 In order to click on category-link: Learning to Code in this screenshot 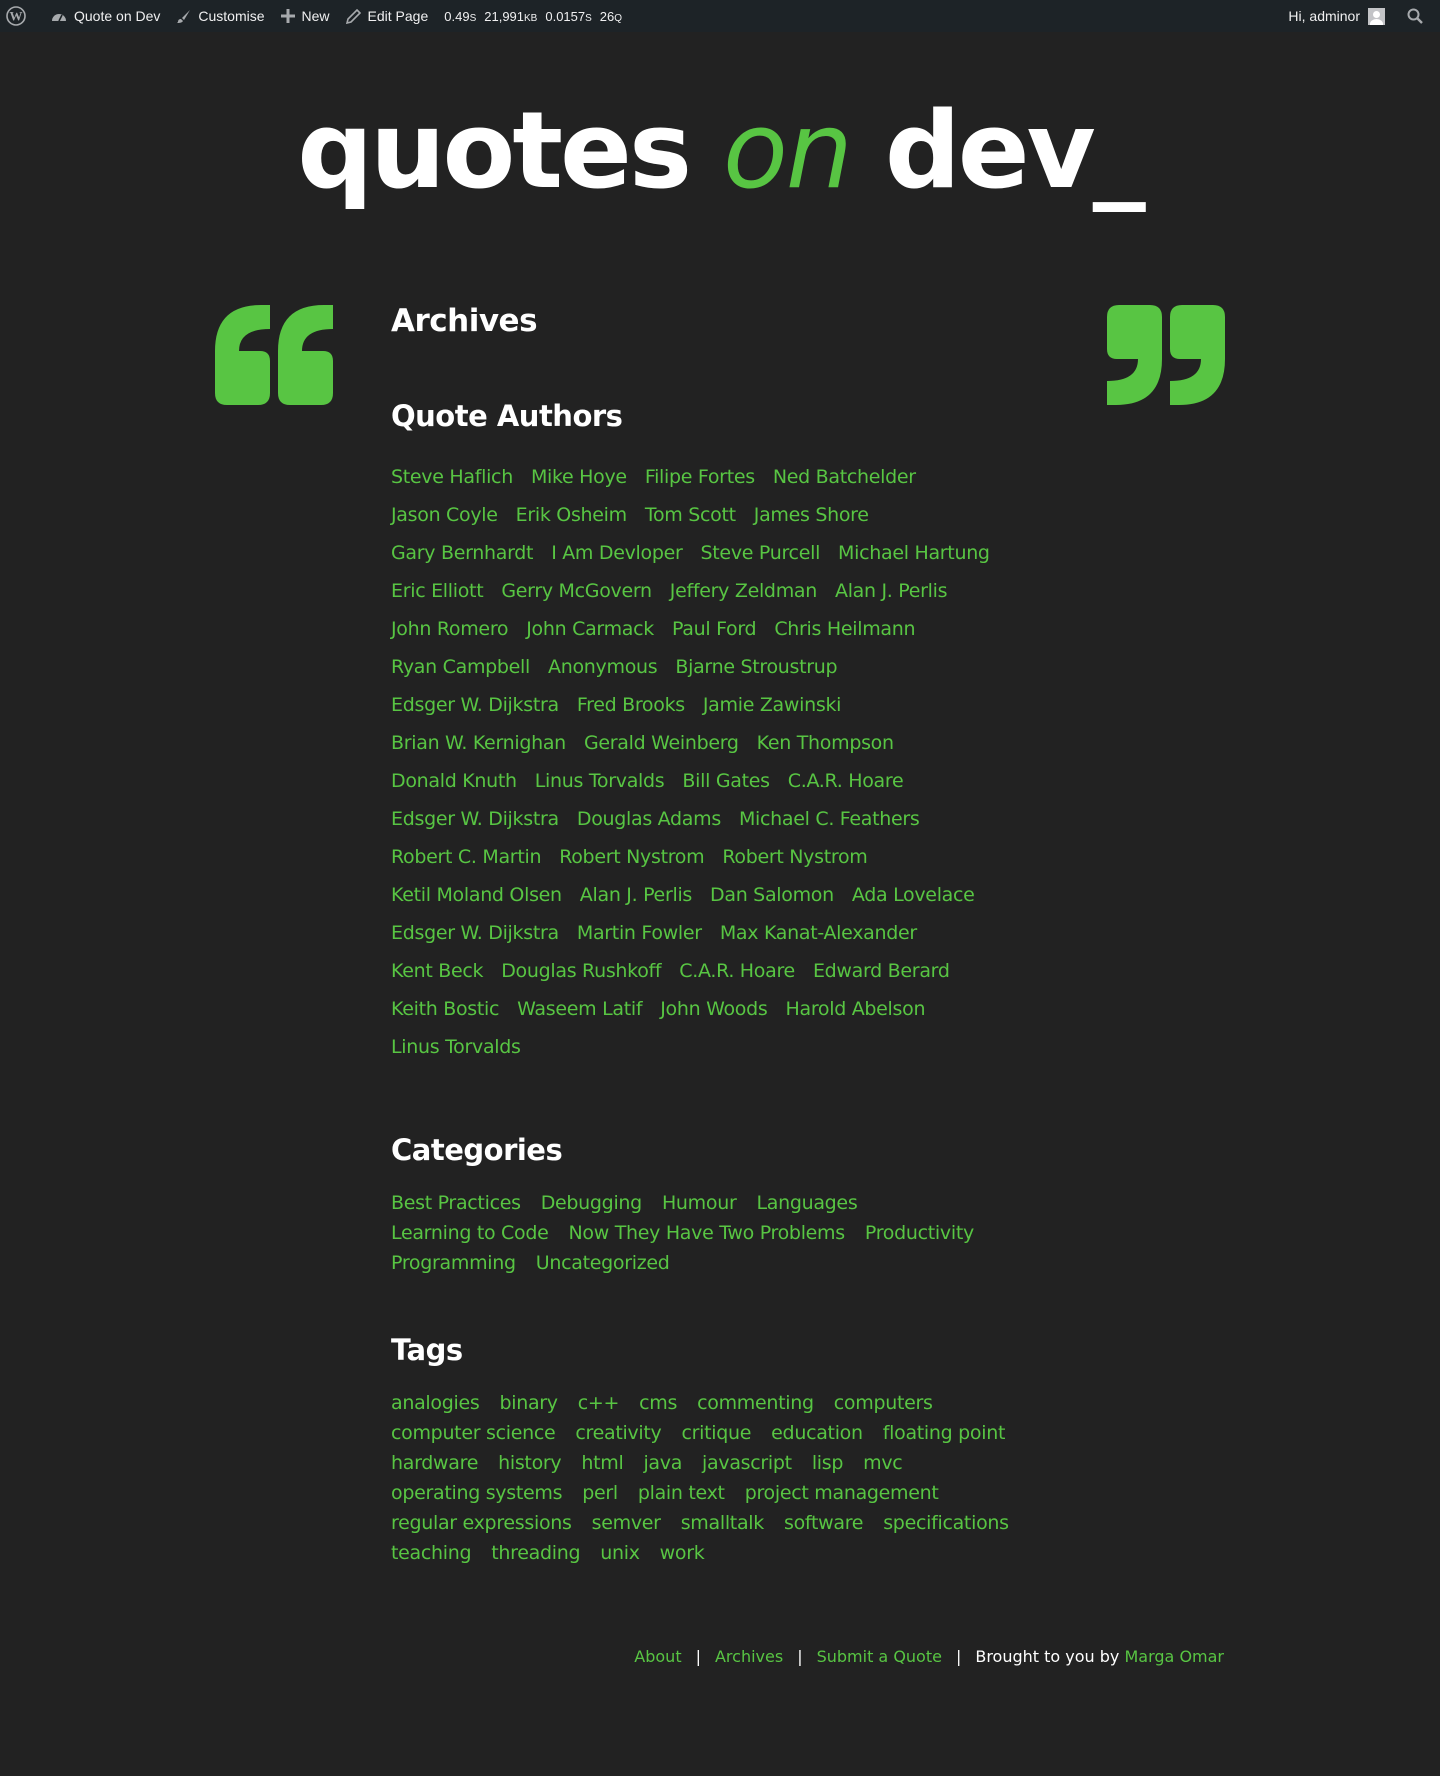, I will do `click(470, 1233)`.